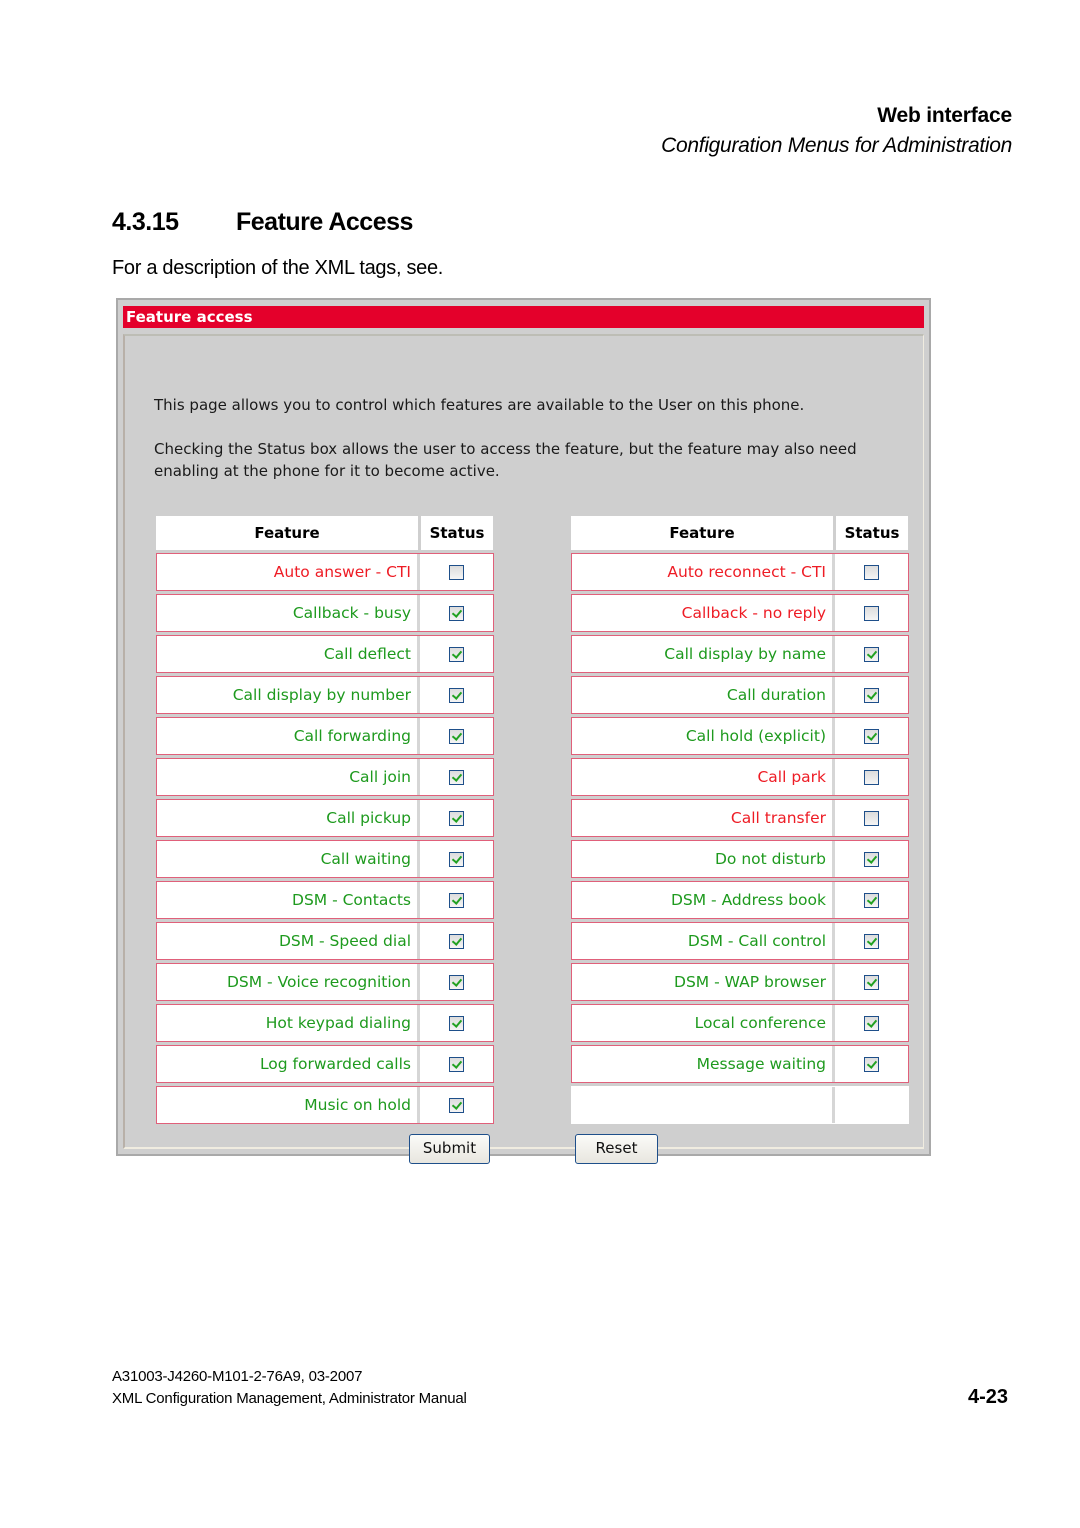  What do you see at coordinates (703, 1105) in the screenshot?
I see `empty-feature-cell` at bounding box center [703, 1105].